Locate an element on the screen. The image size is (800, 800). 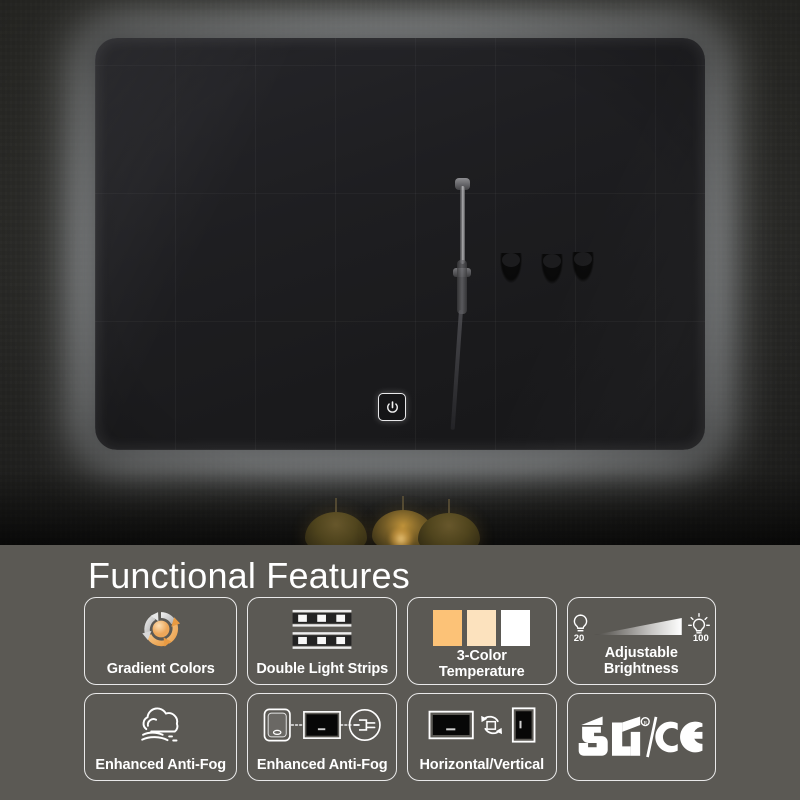
double-light-strip-icon is located at coordinates (322, 629).